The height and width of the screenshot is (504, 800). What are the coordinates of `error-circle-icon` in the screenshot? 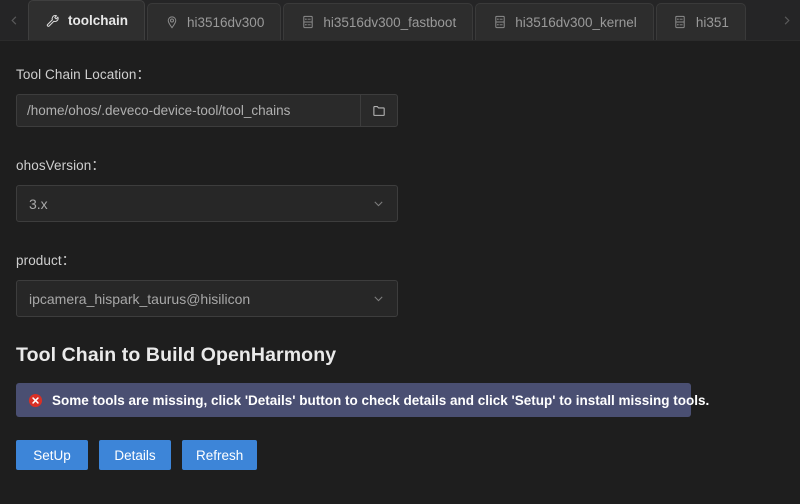 It's located at (35, 400).